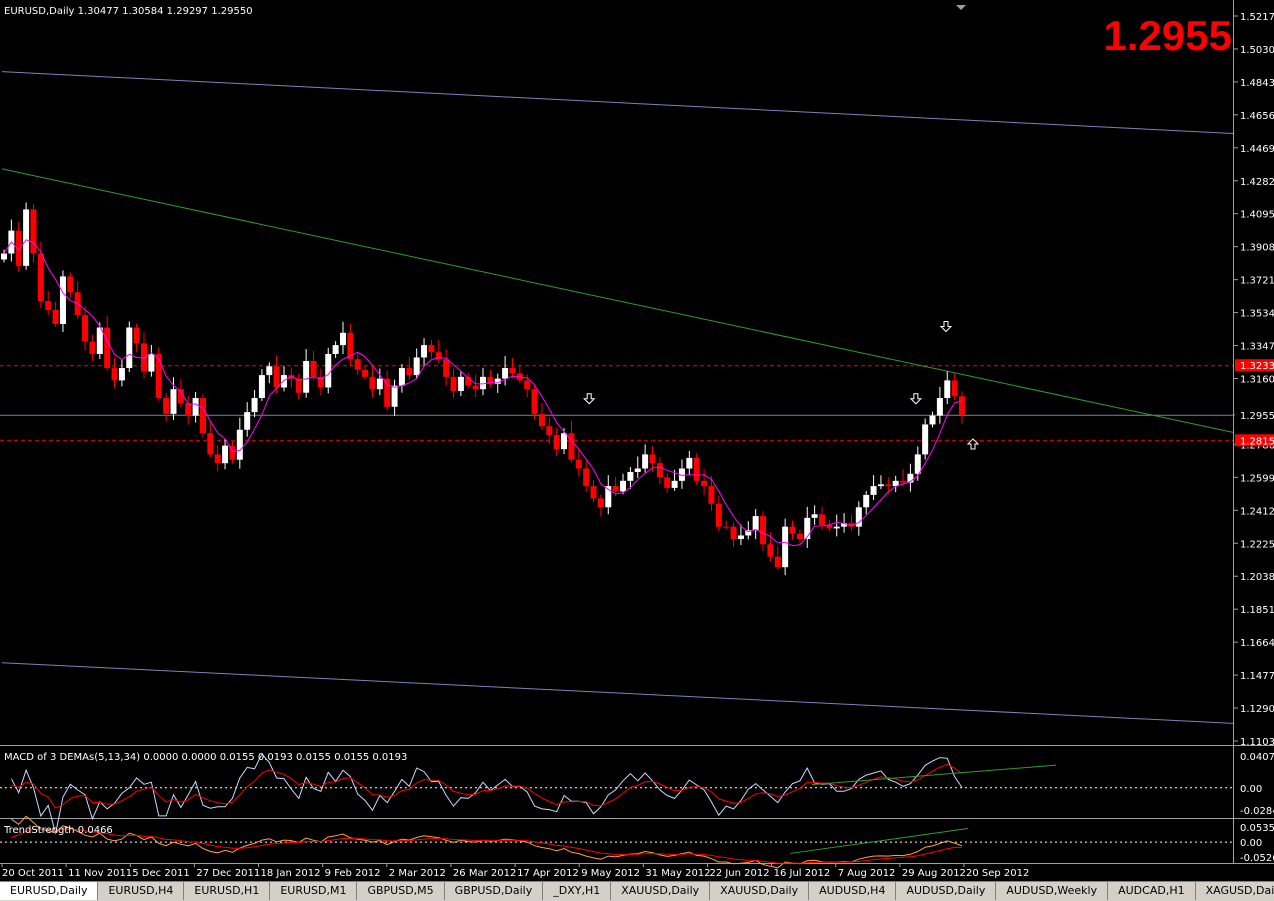  I want to click on price-tick-label: 1.44697, so click(1257, 149).